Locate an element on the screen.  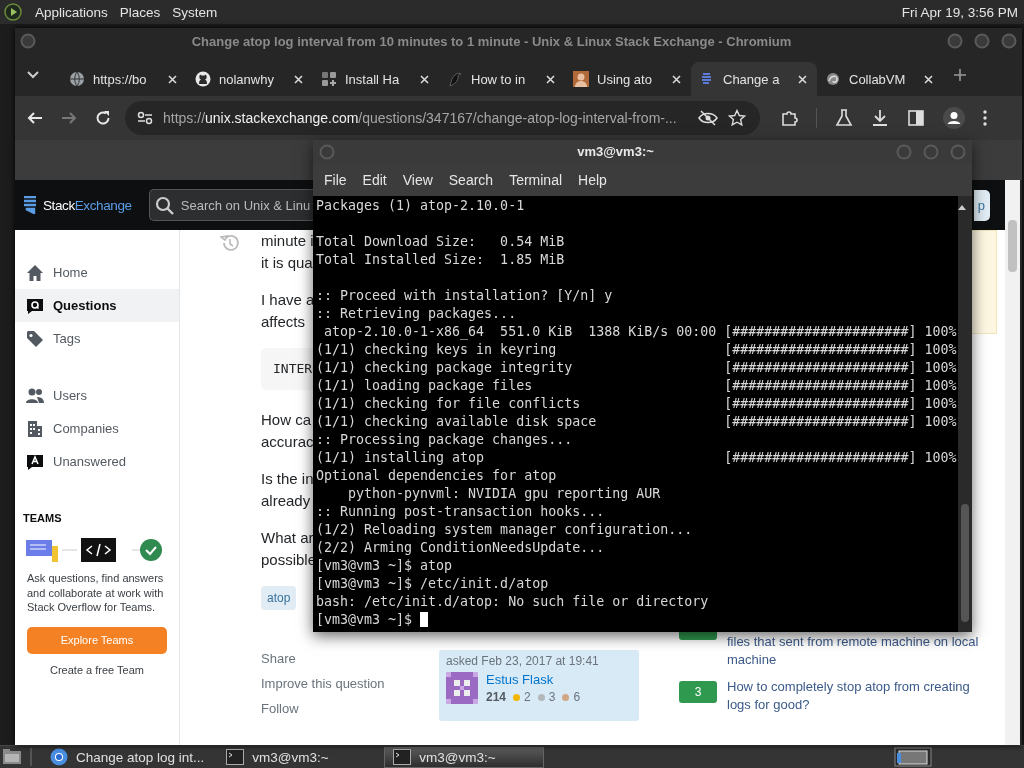
answer-count-badge: 3 is located at coordinates (698, 692).